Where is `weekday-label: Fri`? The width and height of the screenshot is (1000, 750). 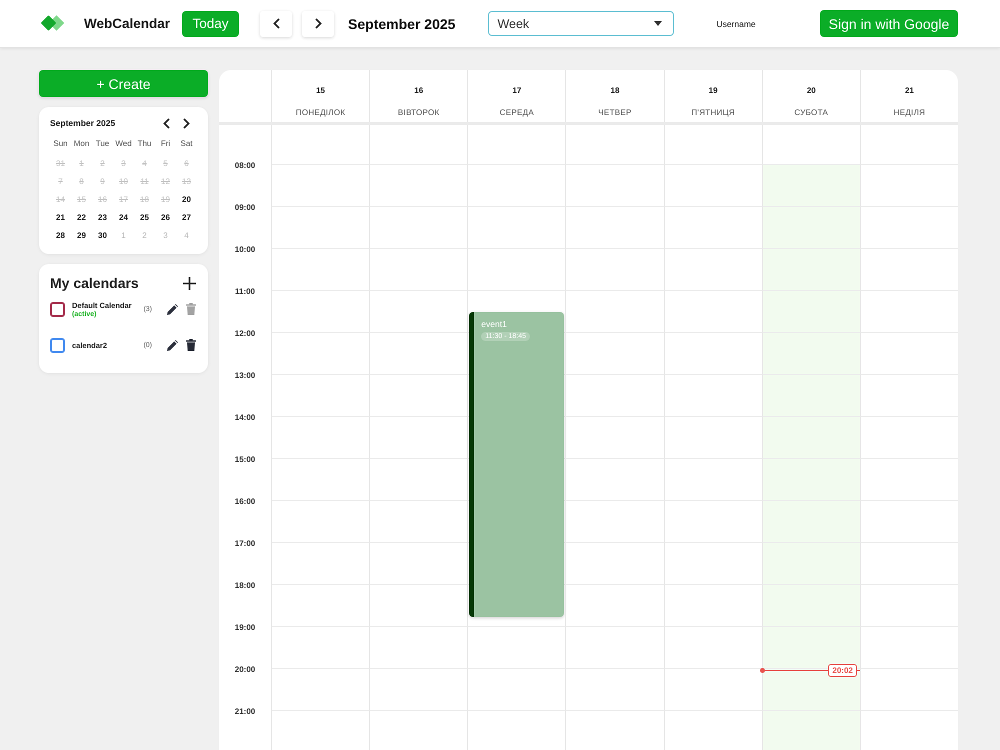 weekday-label: Fri is located at coordinates (165, 143).